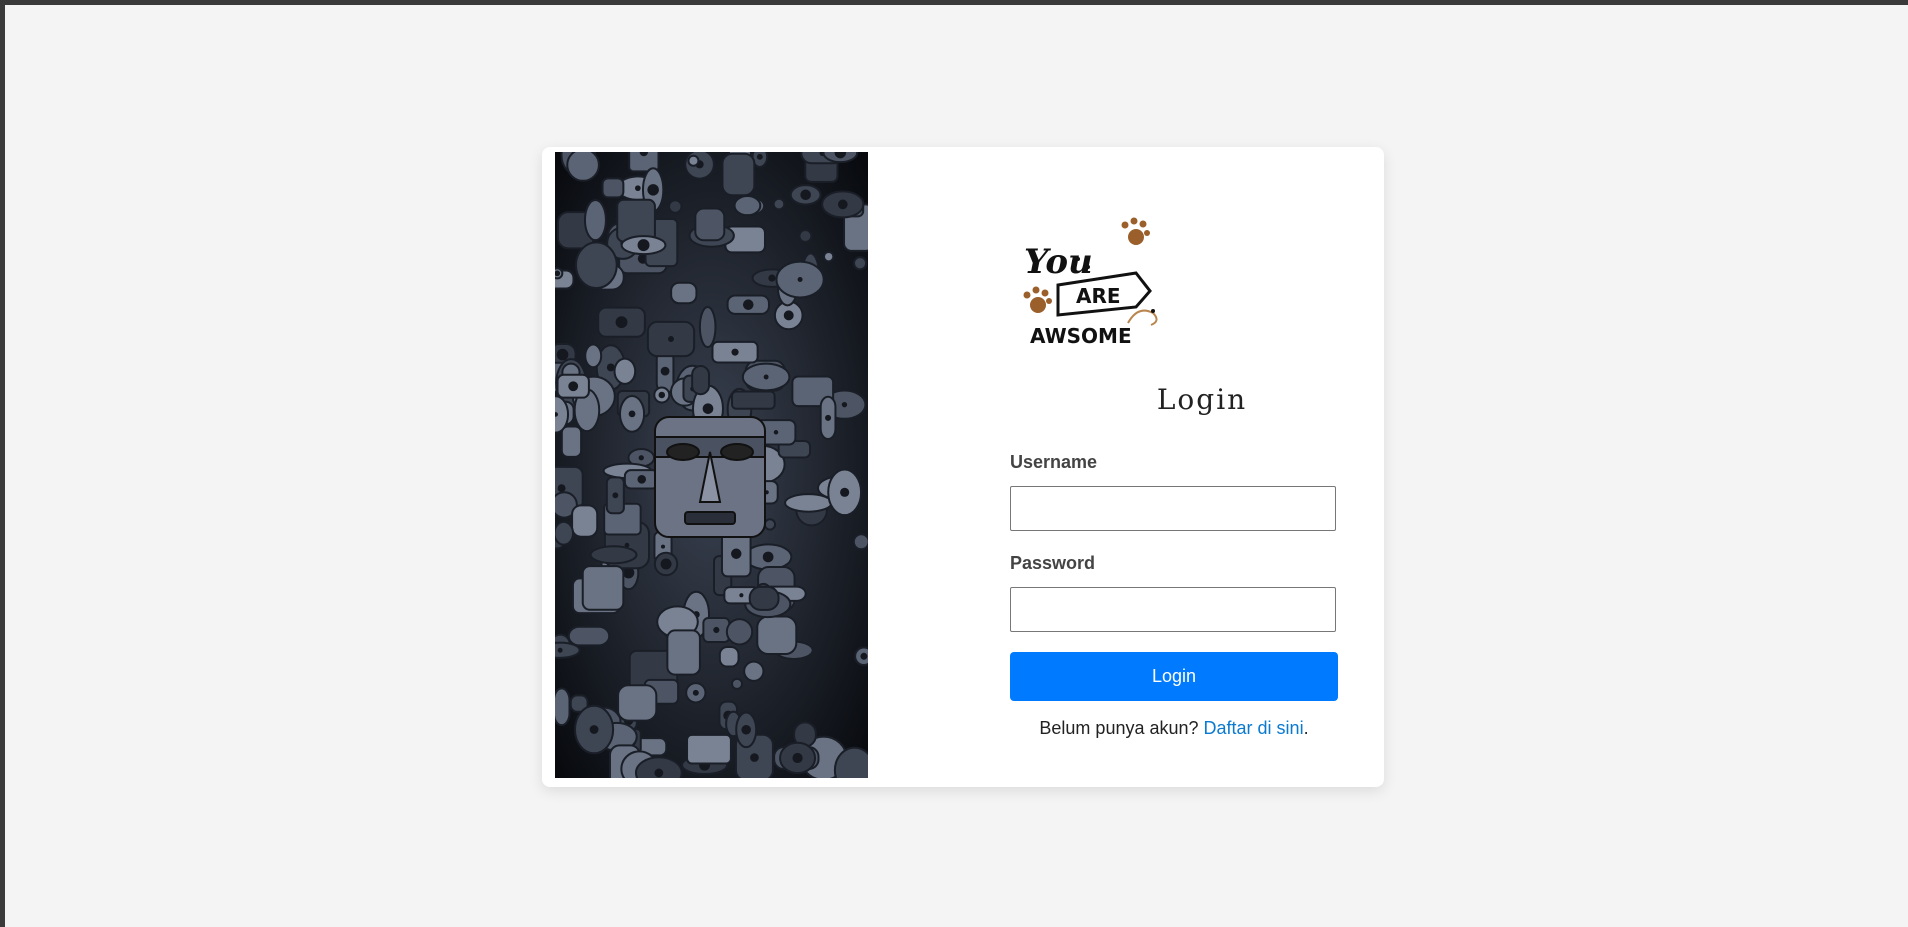 The height and width of the screenshot is (927, 1908). I want to click on mask-pattern-illustration, so click(711, 465).